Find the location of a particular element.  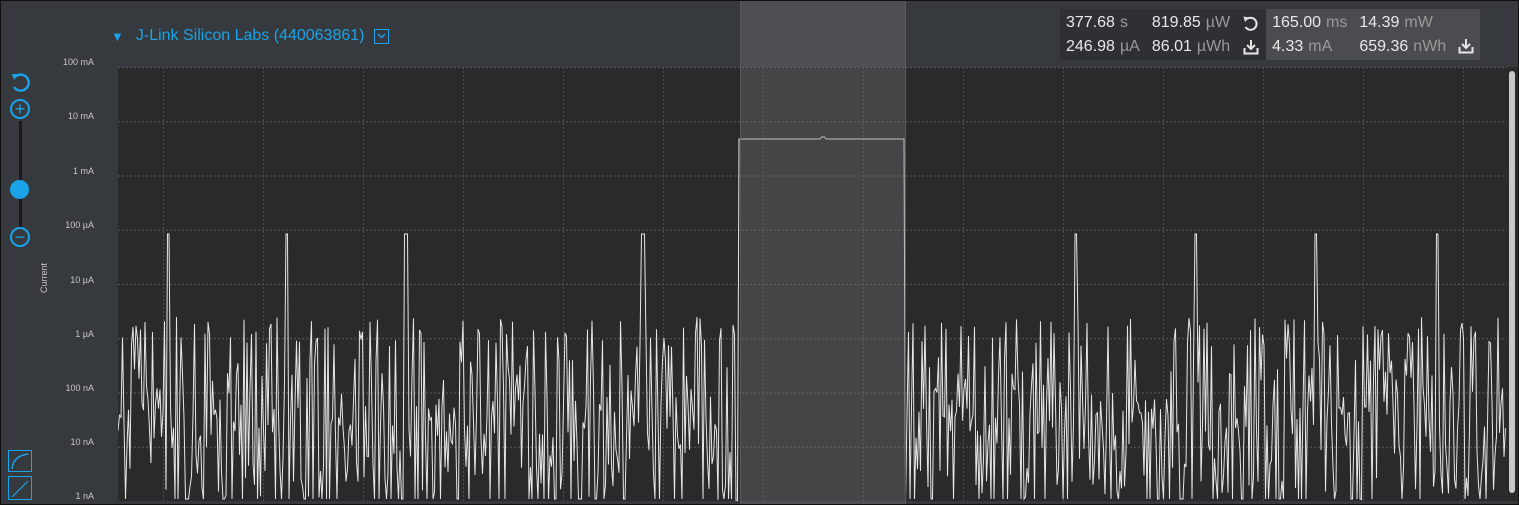

total-power-value: 819.85 is located at coordinates (1176, 22).